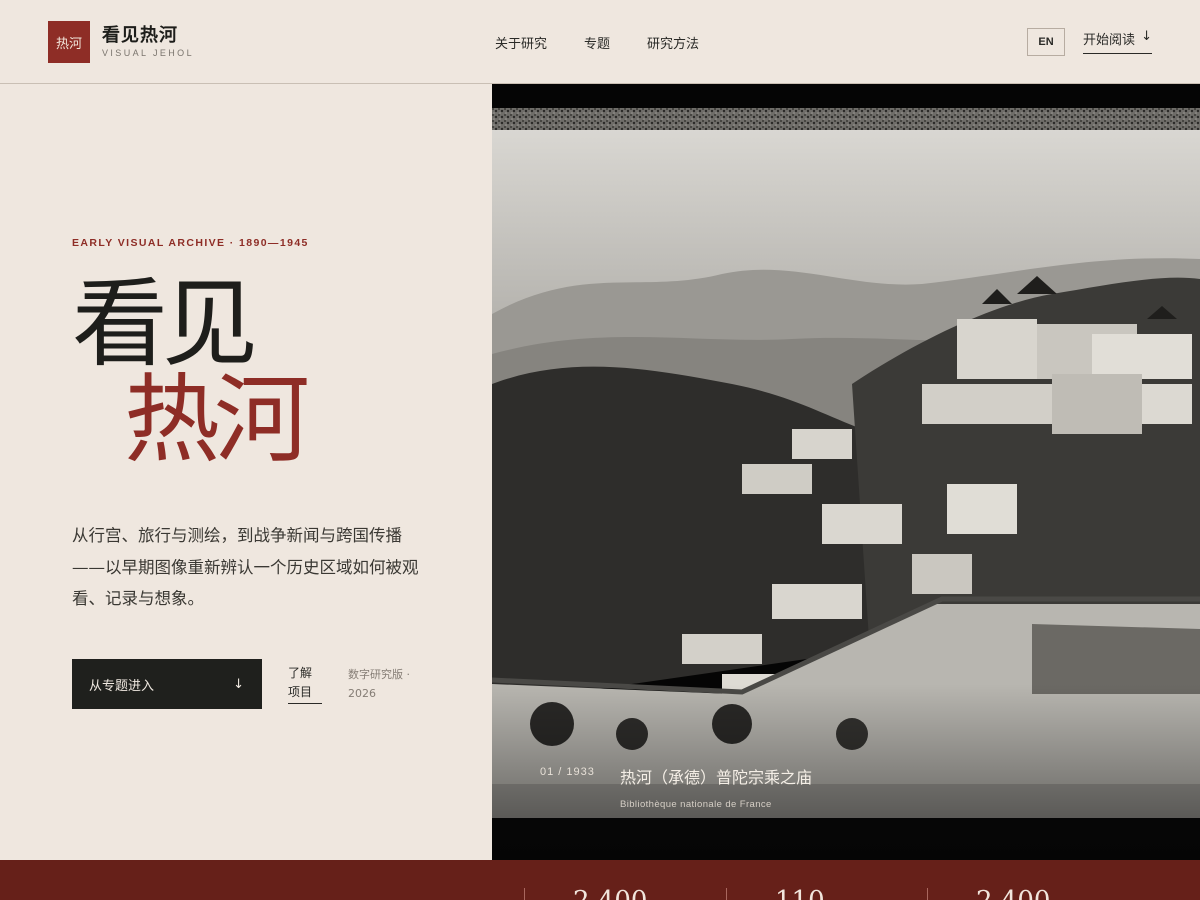  What do you see at coordinates (122, 686) in the screenshot?
I see `enter-topics-label: 从专题进入` at bounding box center [122, 686].